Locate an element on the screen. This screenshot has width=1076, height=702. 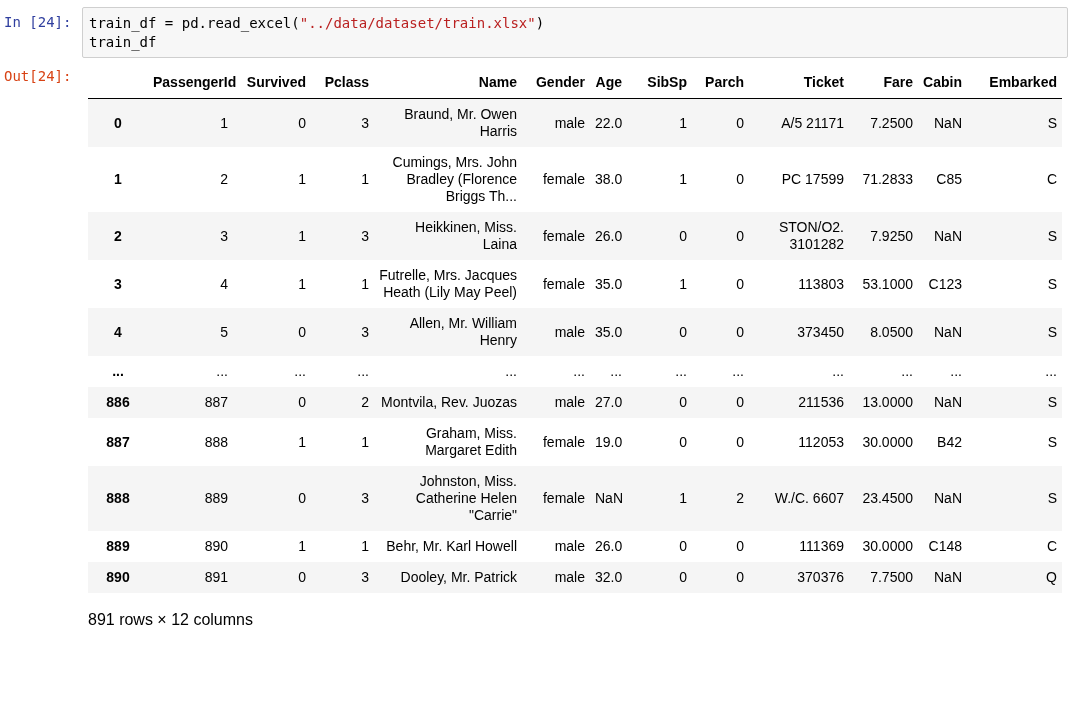
row-index: 1 is located at coordinates (118, 179).